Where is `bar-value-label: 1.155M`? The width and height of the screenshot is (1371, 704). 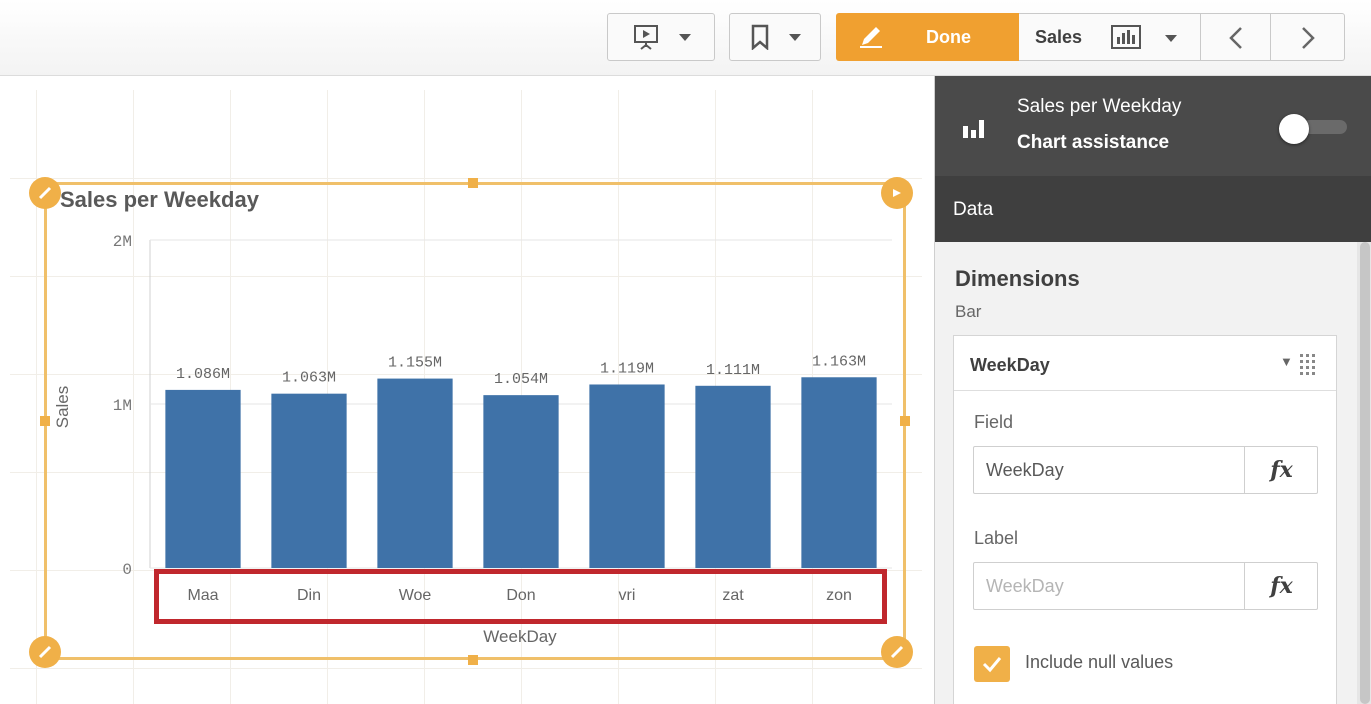
bar-value-label: 1.155M is located at coordinates (415, 363).